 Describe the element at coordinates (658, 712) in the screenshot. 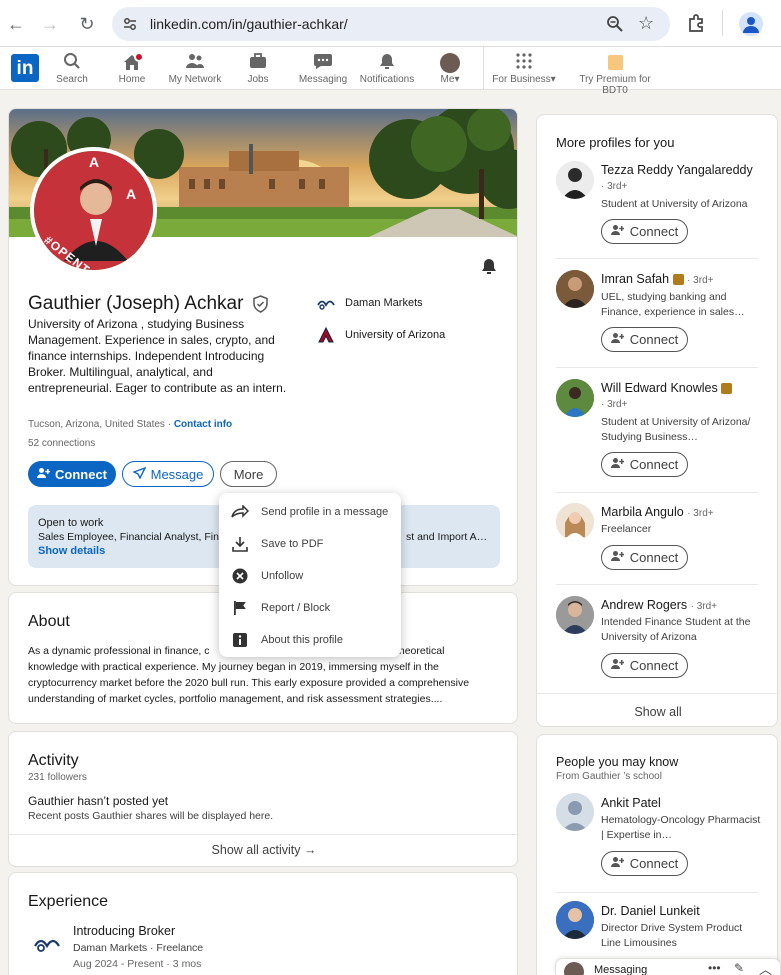

I see `show-all-profiles-link: Show all` at that location.